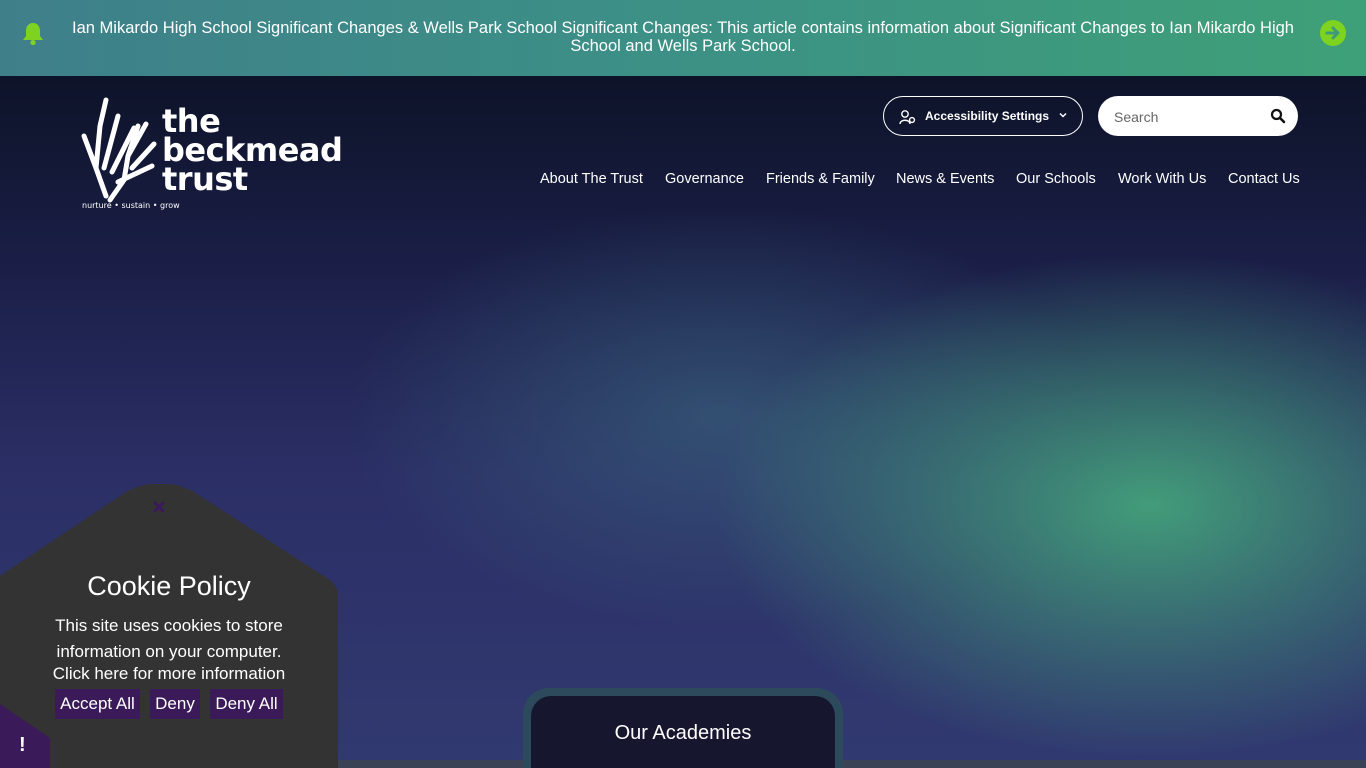 Image resolution: width=1366 pixels, height=768 pixels. Describe the element at coordinates (683, 733) in the screenshot. I see `academies-title: Our Academies` at that location.